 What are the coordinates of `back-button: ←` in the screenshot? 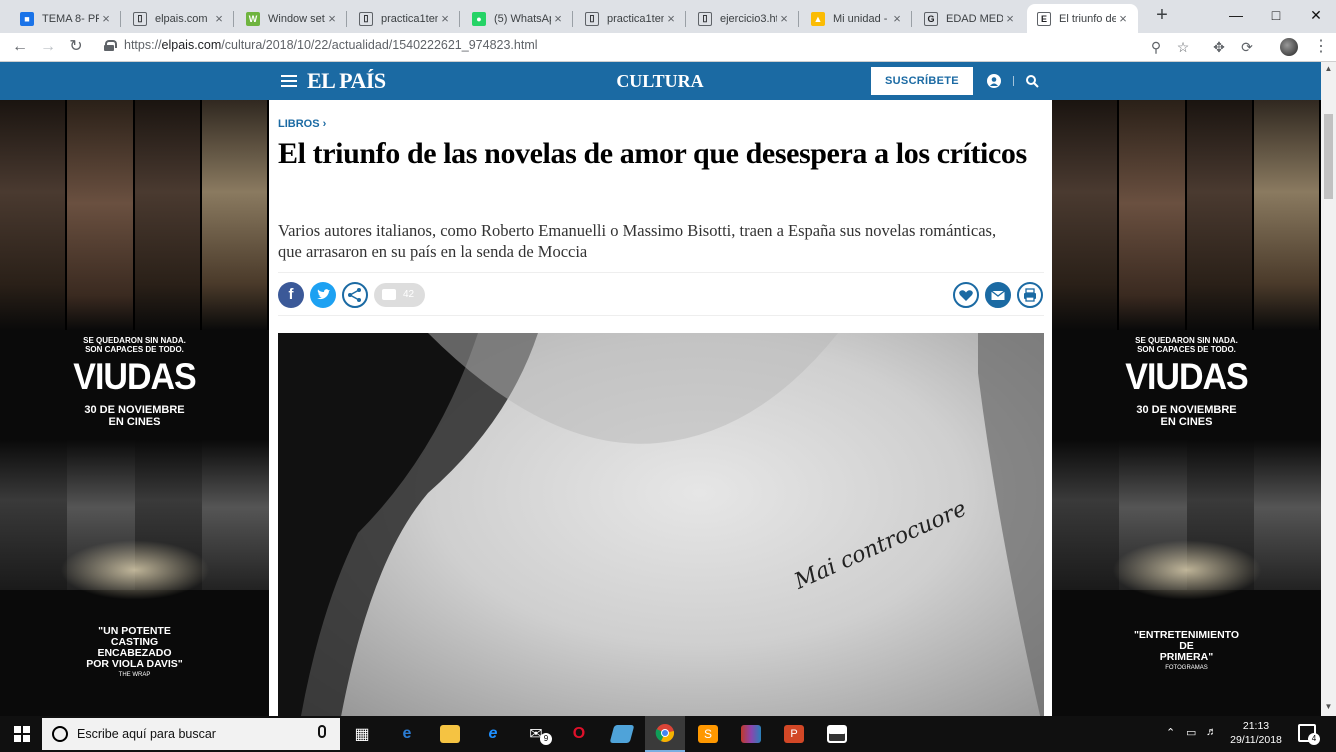 It's located at (20, 47).